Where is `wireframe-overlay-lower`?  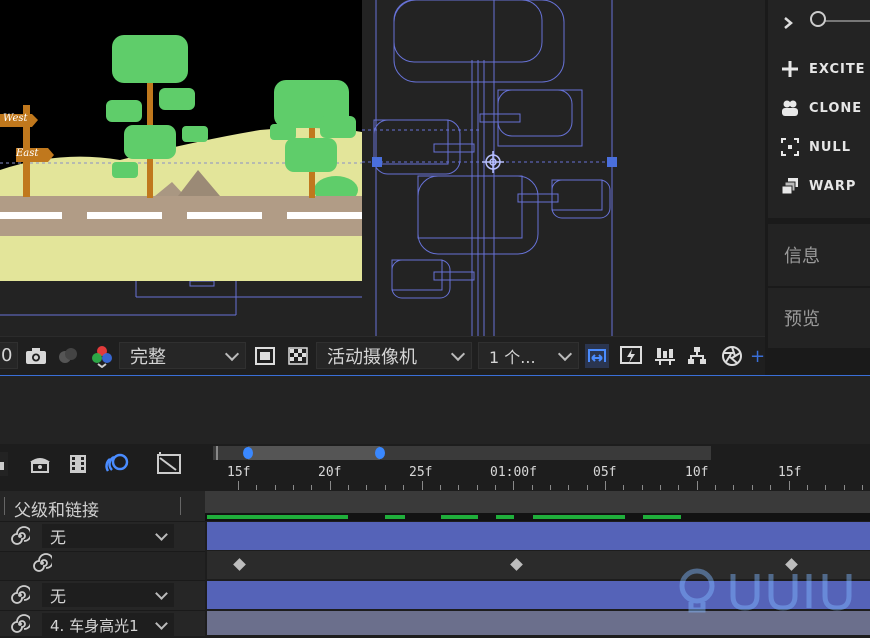
wireframe-overlay-lower is located at coordinates (181, 308).